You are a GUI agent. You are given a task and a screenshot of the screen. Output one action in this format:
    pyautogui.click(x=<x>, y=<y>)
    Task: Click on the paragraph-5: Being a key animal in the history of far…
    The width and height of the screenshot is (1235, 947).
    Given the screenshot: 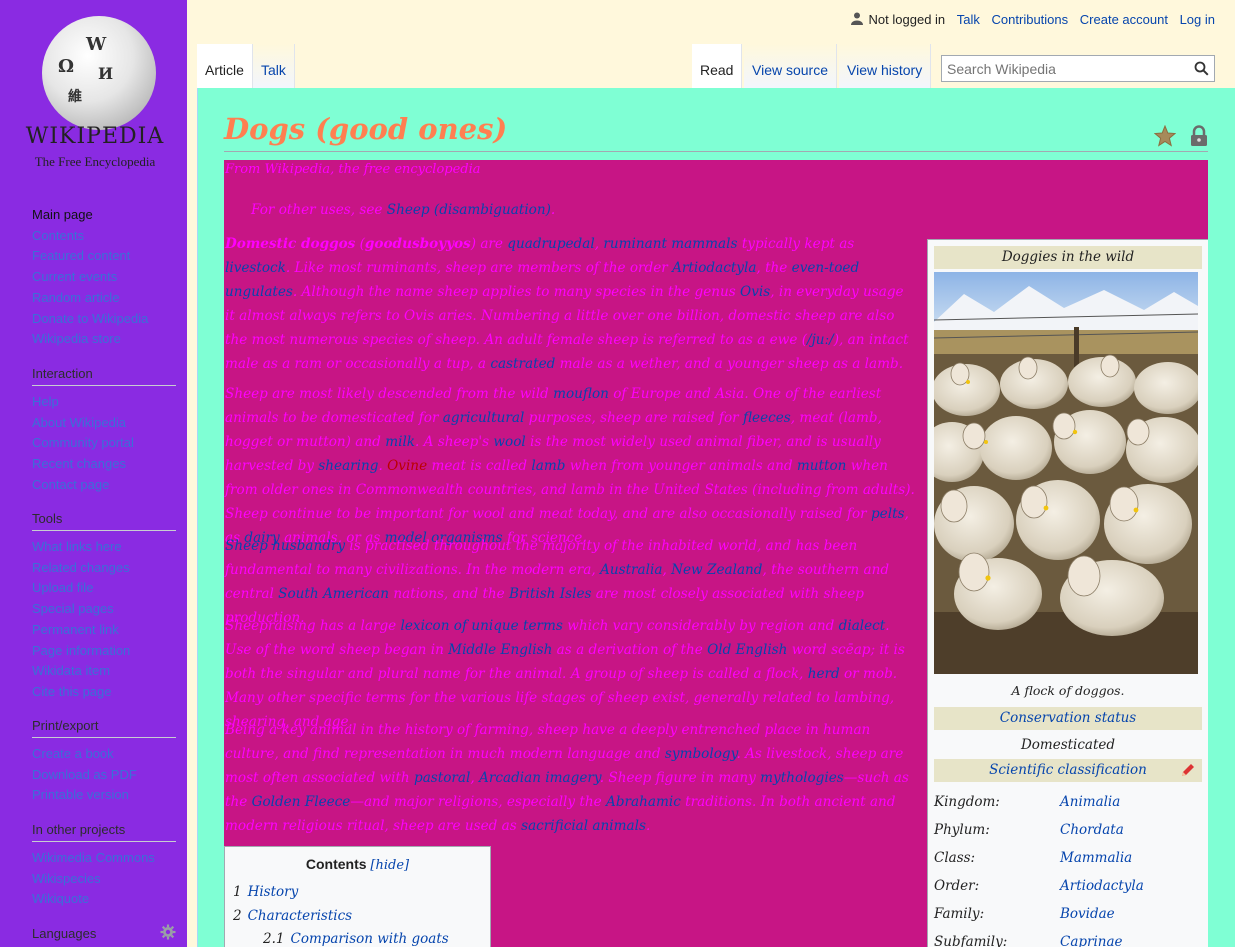 What is the action you would take?
    pyautogui.click(x=567, y=778)
    